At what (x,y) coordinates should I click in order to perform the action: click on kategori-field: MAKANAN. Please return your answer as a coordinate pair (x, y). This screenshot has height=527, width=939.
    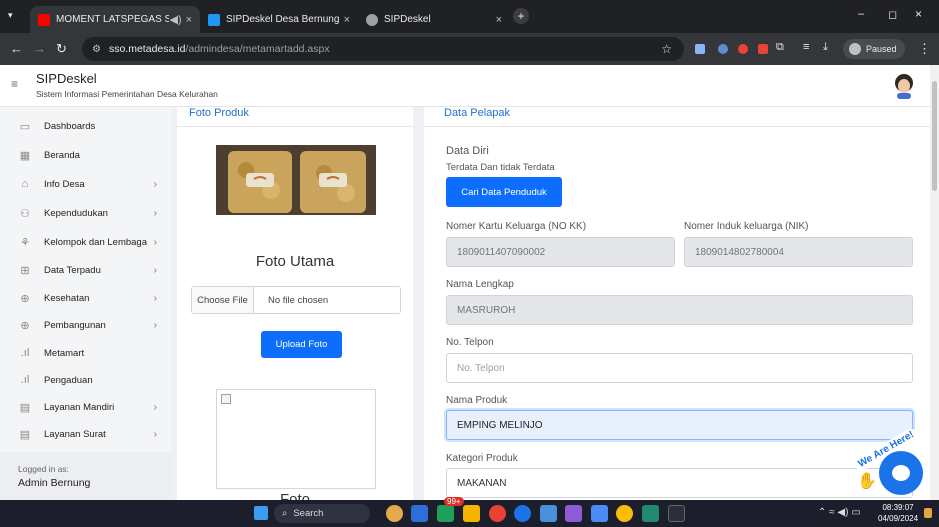
    Looking at the image, I should click on (679, 483).